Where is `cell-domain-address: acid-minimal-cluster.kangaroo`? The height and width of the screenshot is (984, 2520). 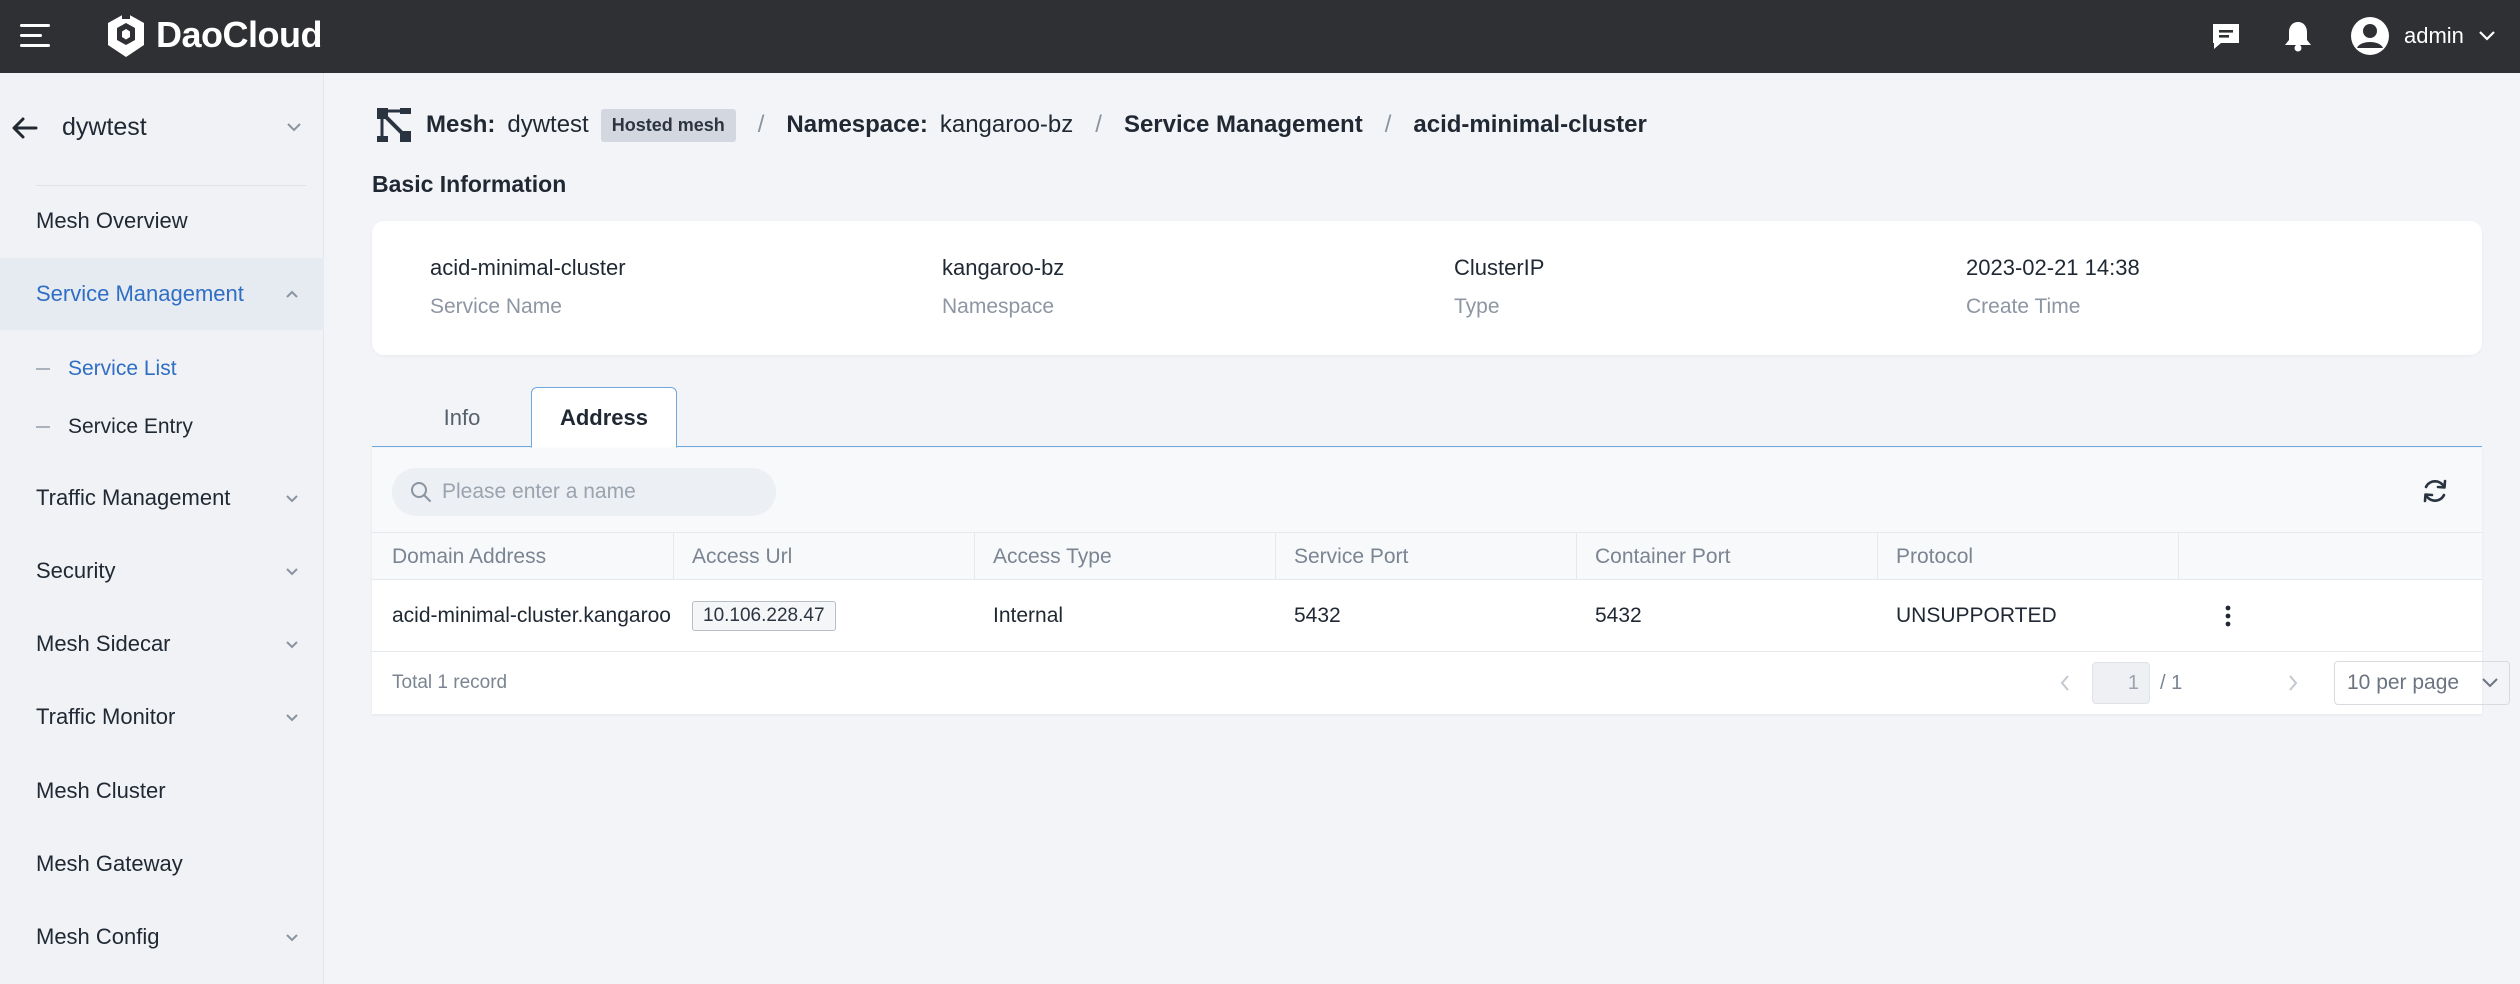
cell-domain-address: acid-minimal-cluster.kangaroo is located at coordinates (531, 615).